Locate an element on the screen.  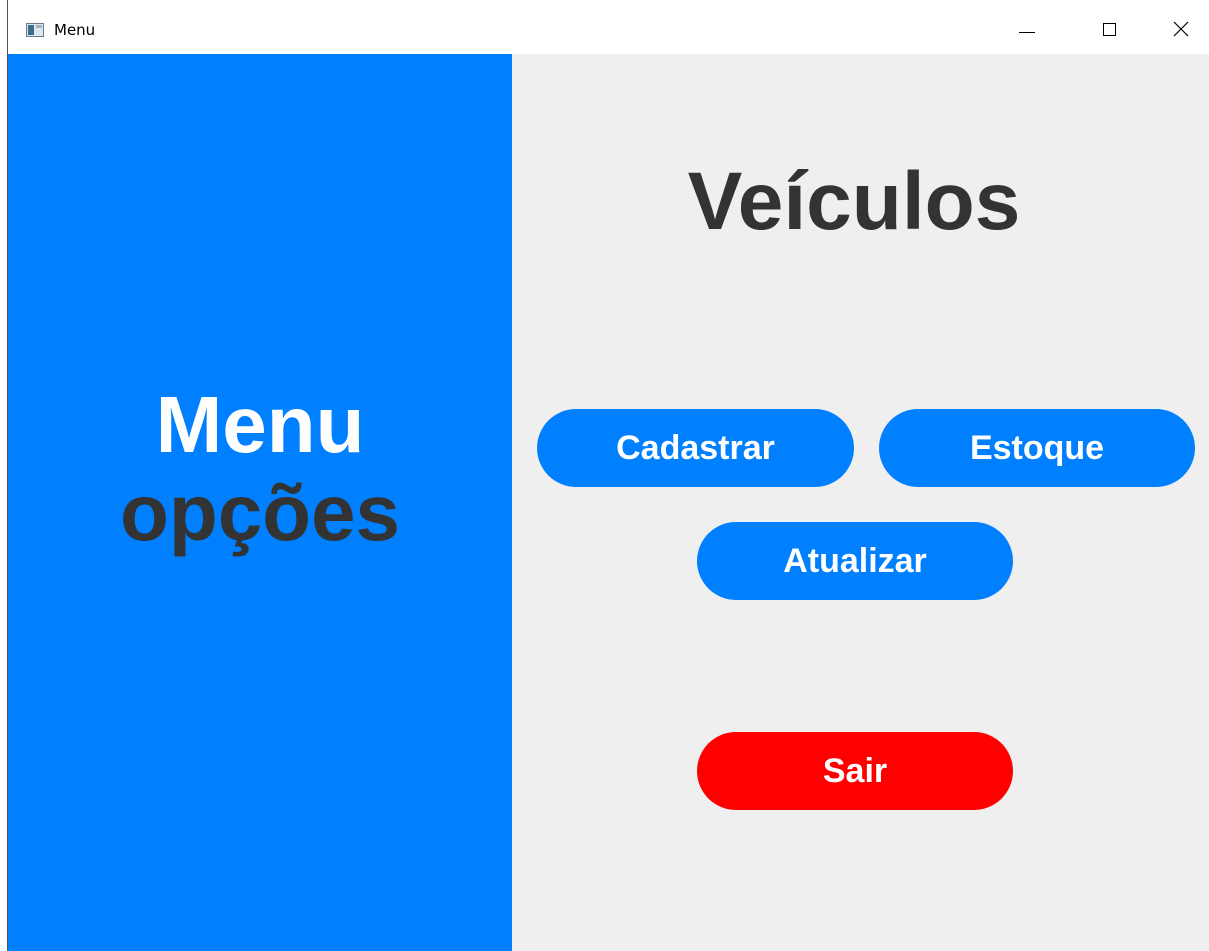
title-bar: Menu is located at coordinates (604, 27).